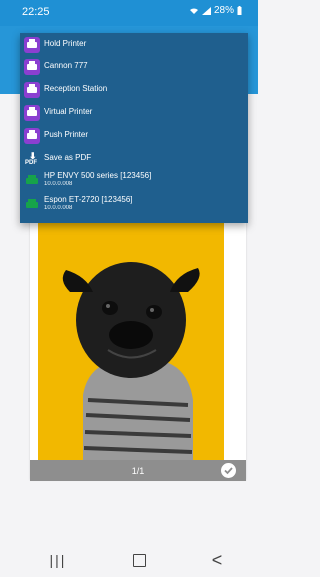  Describe the element at coordinates (223, 10) in the screenshot. I see `battery-percent: 28%` at that location.